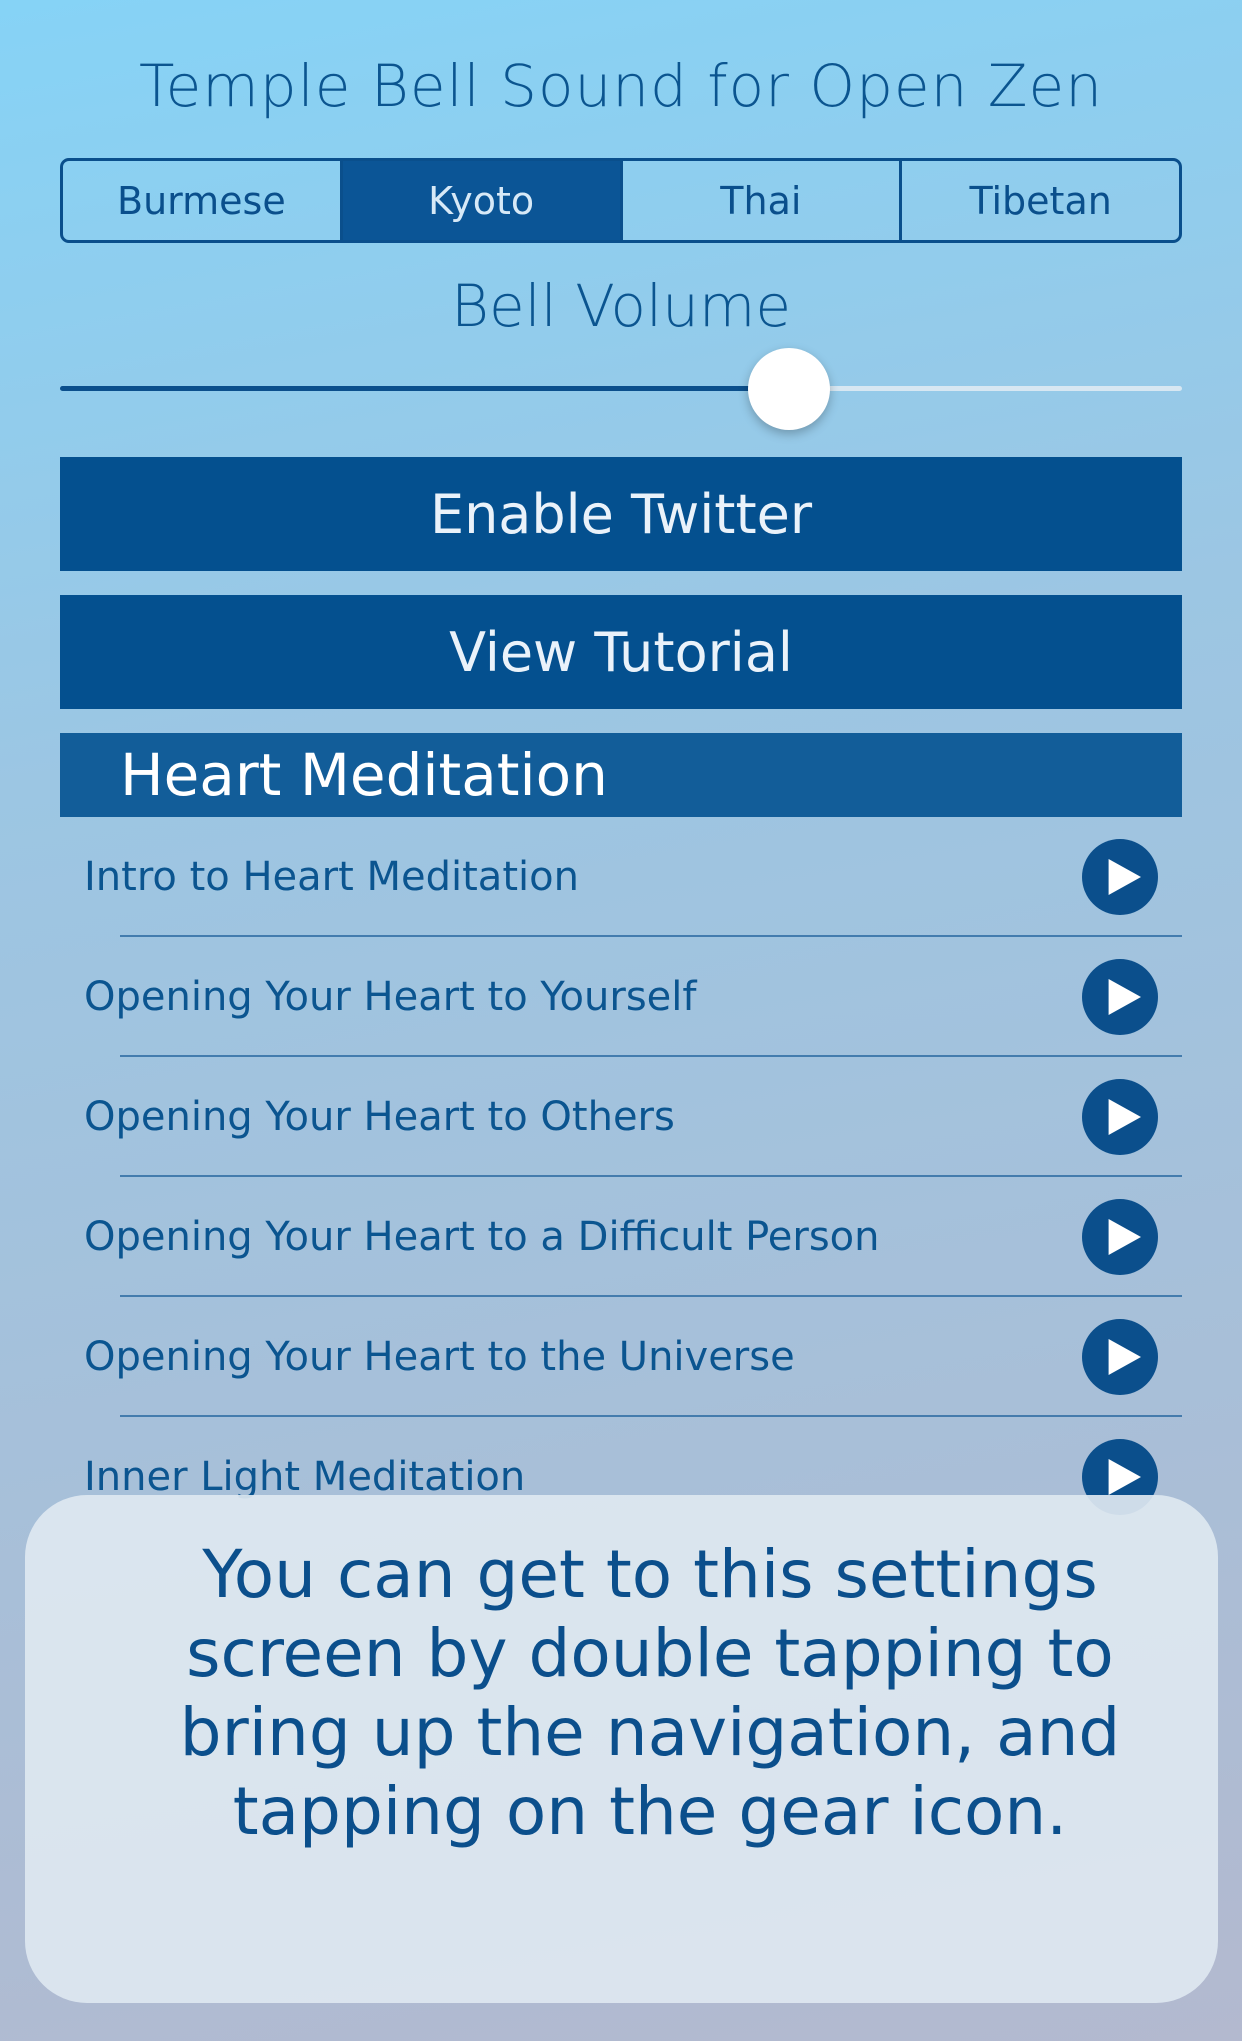 This screenshot has width=1242, height=2041. What do you see at coordinates (203, 200) in the screenshot?
I see `segment-burmese: Burmese` at bounding box center [203, 200].